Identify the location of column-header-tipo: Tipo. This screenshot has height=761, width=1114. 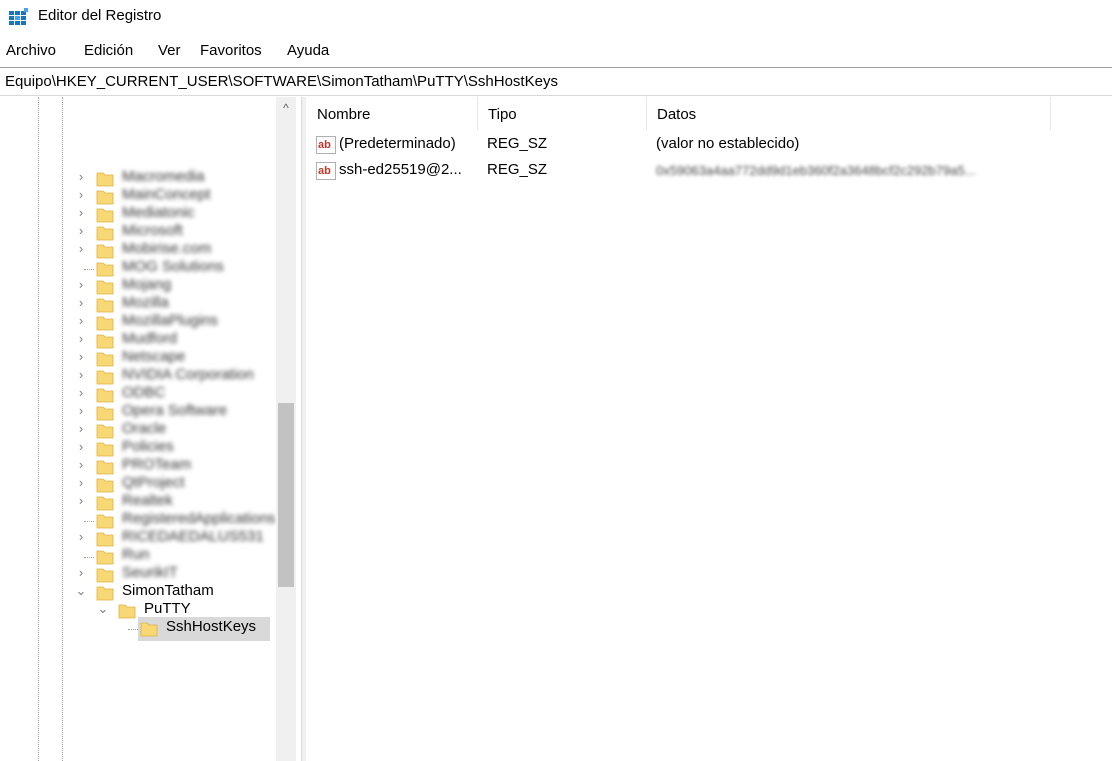
(562, 113).